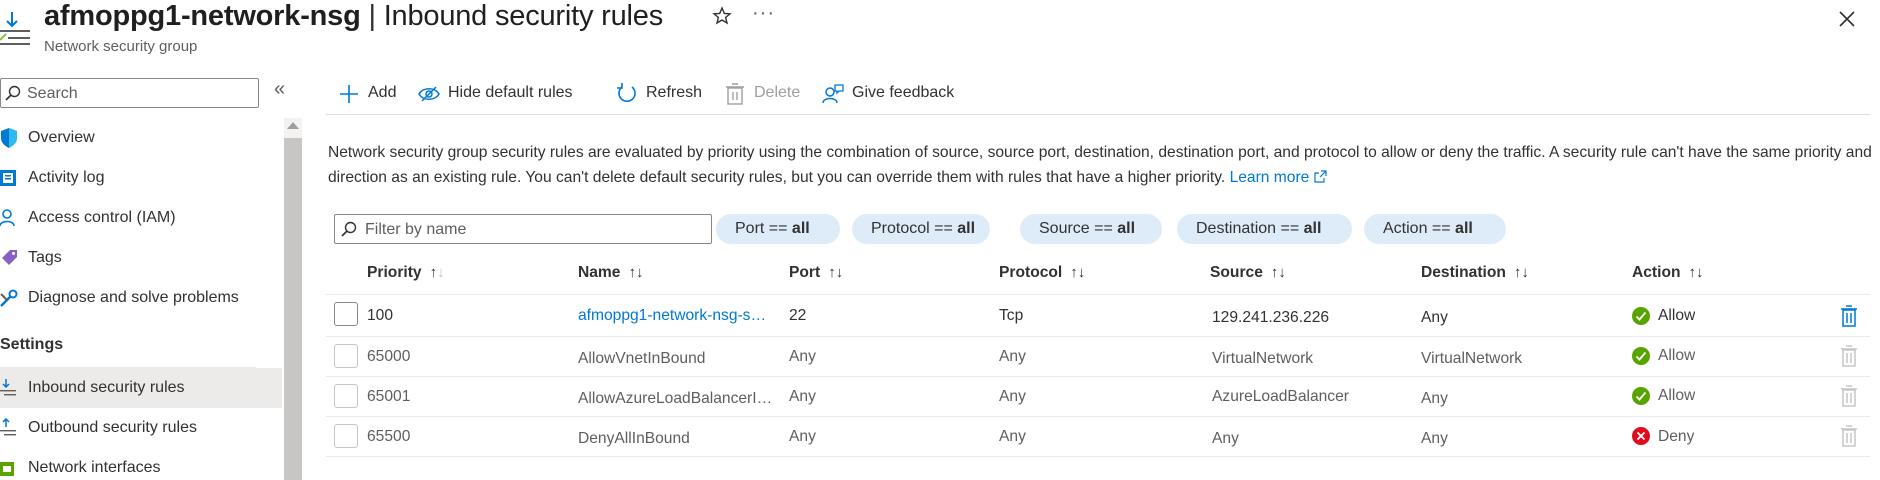 The height and width of the screenshot is (480, 1880). What do you see at coordinates (1435, 229) in the screenshot?
I see `action-filter-pill: Action == all` at bounding box center [1435, 229].